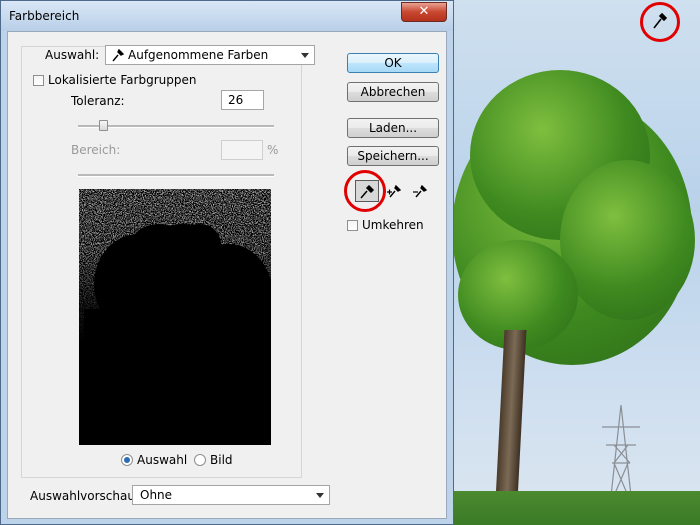 This screenshot has height=525, width=700. I want to click on range-label: Bereich:, so click(96, 150).